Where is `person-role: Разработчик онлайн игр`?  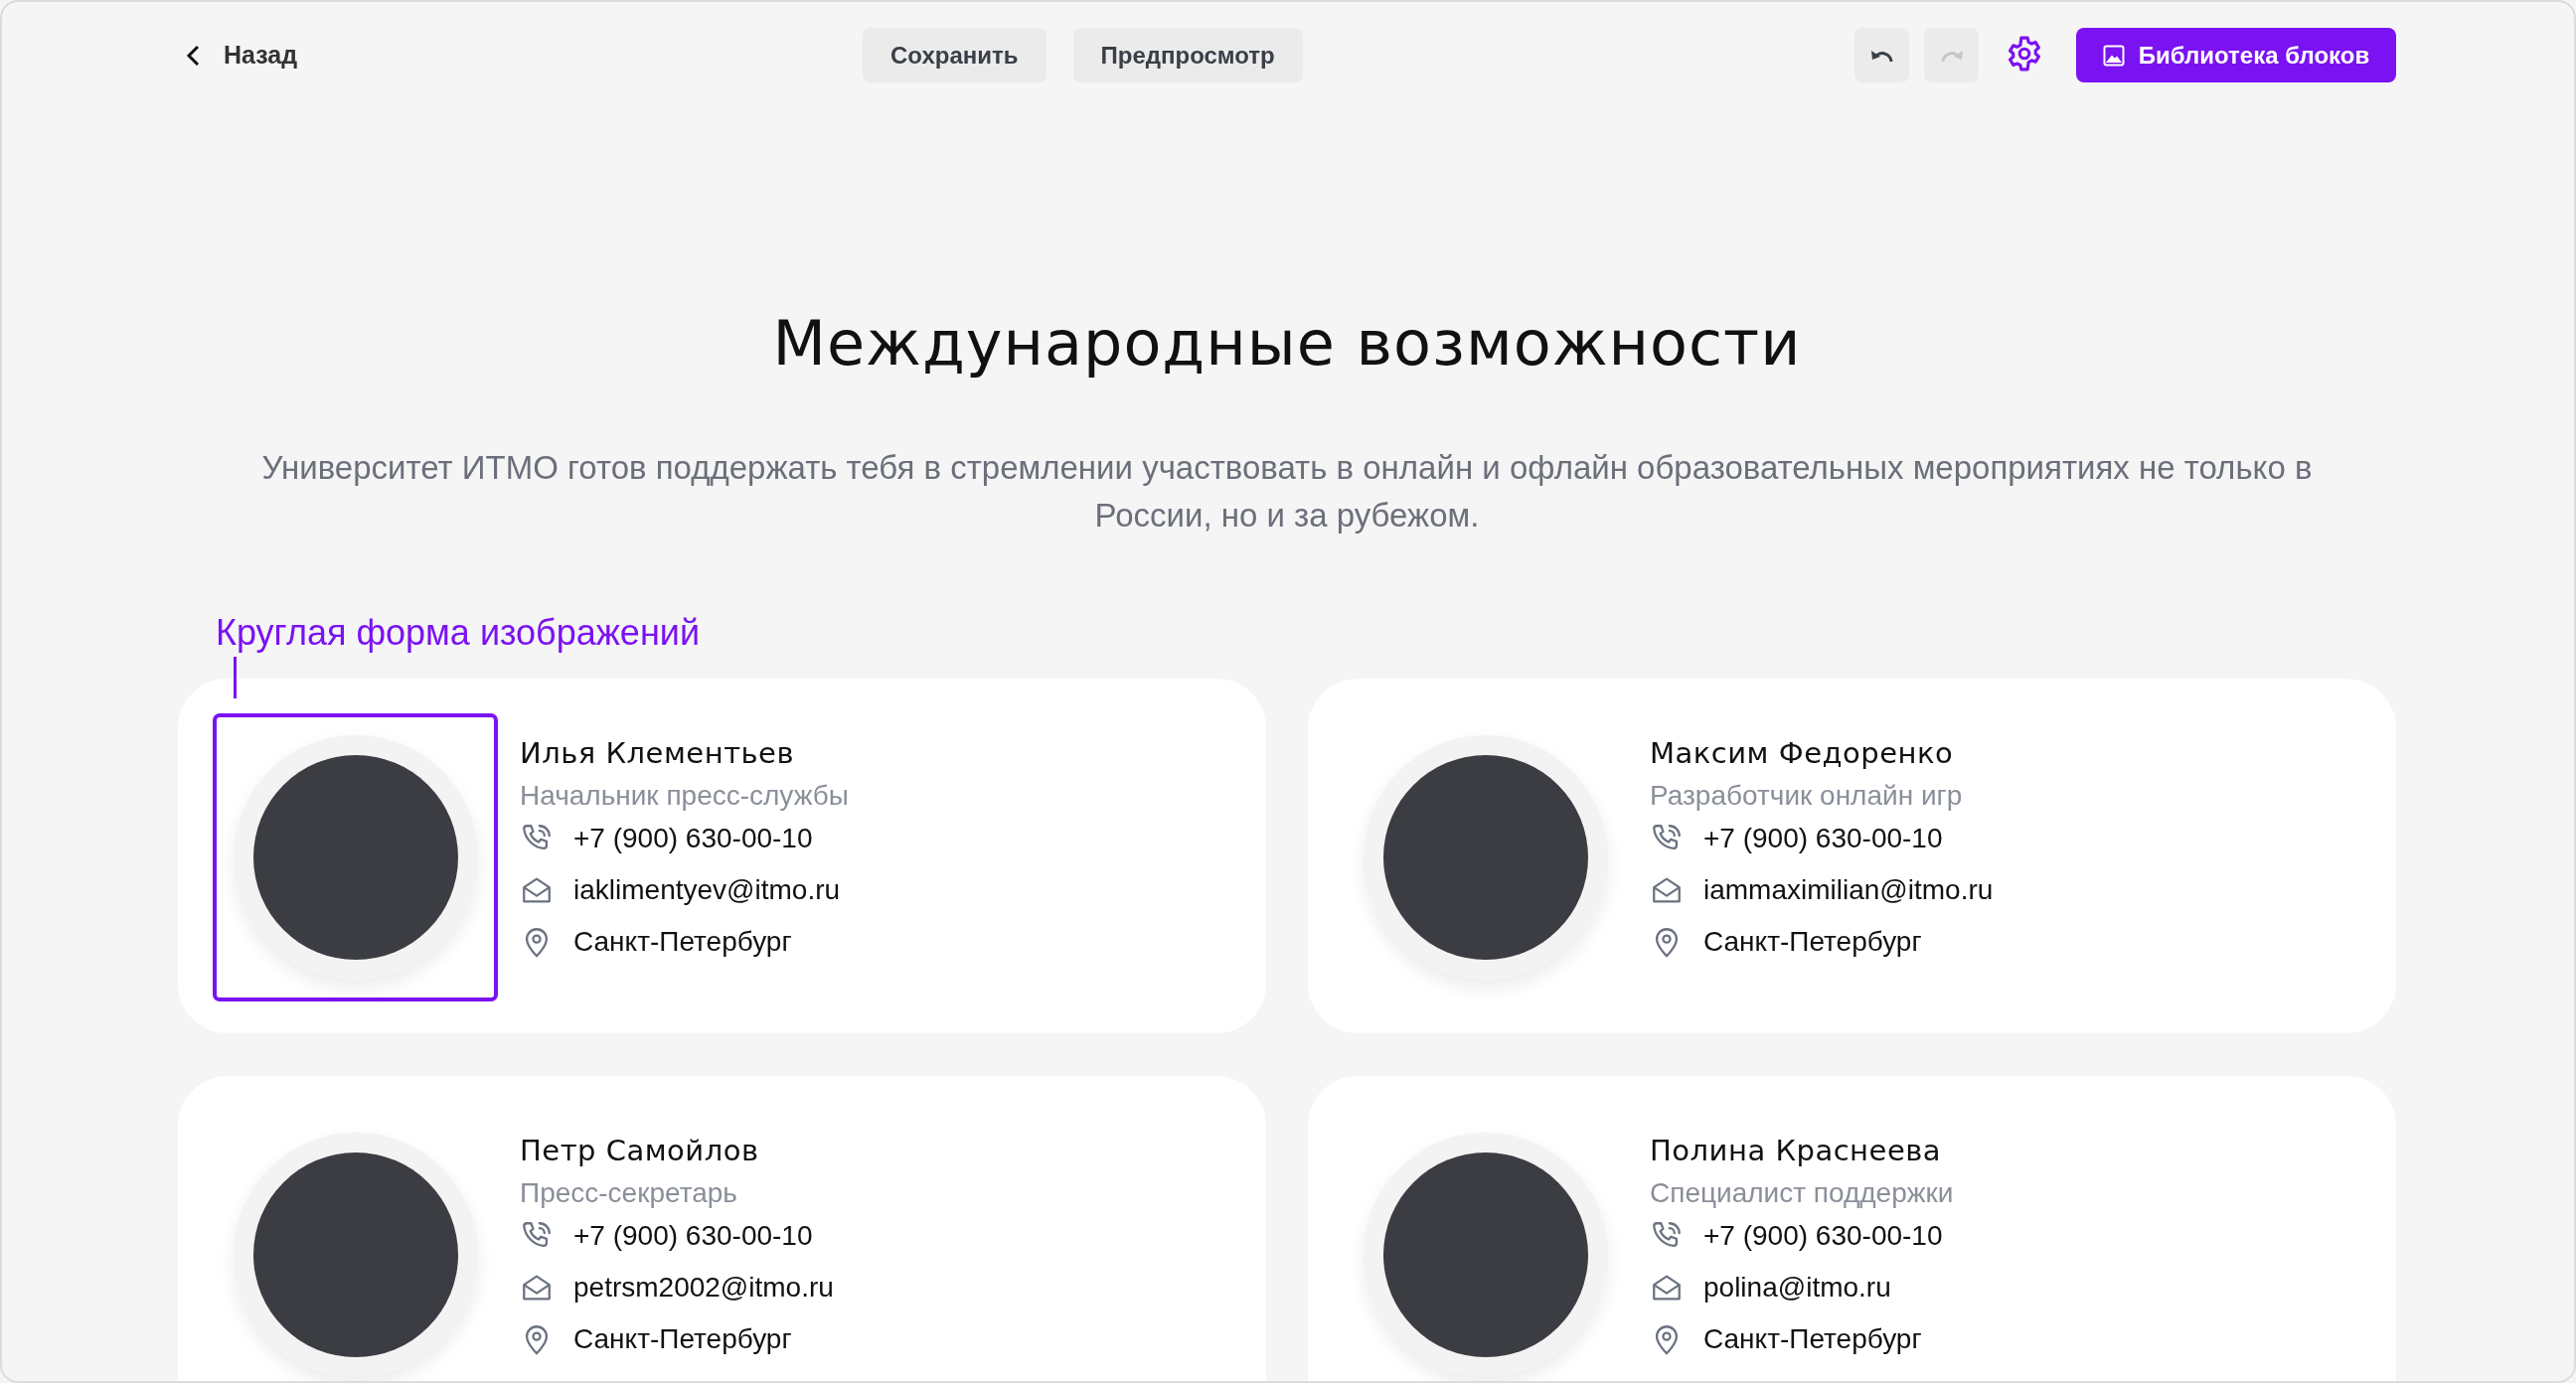 person-role: Разработчик онлайн игр is located at coordinates (1807, 796).